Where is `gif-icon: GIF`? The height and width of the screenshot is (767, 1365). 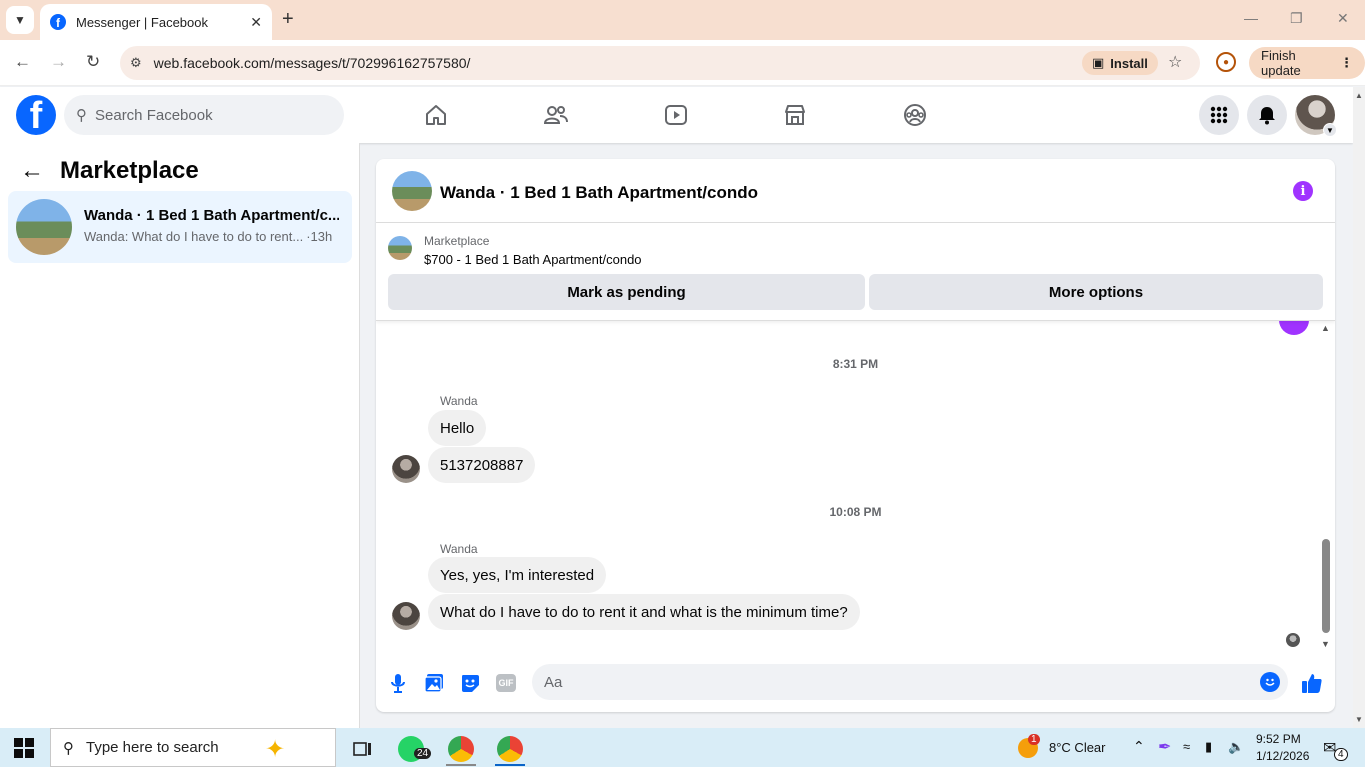
gif-icon: GIF is located at coordinates (506, 683).